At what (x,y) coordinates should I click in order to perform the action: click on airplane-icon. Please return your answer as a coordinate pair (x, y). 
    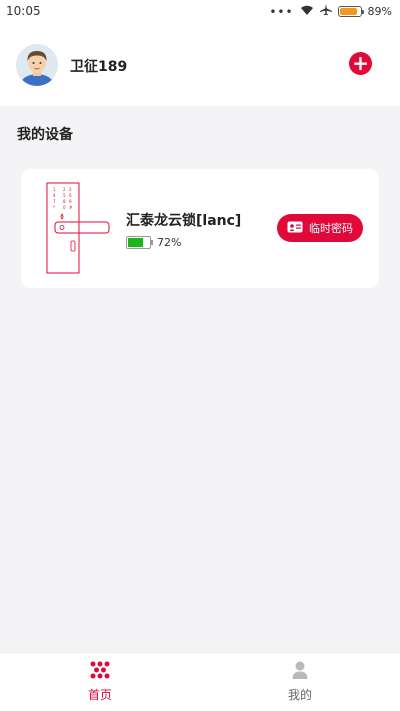
    Looking at the image, I should click on (325, 11).